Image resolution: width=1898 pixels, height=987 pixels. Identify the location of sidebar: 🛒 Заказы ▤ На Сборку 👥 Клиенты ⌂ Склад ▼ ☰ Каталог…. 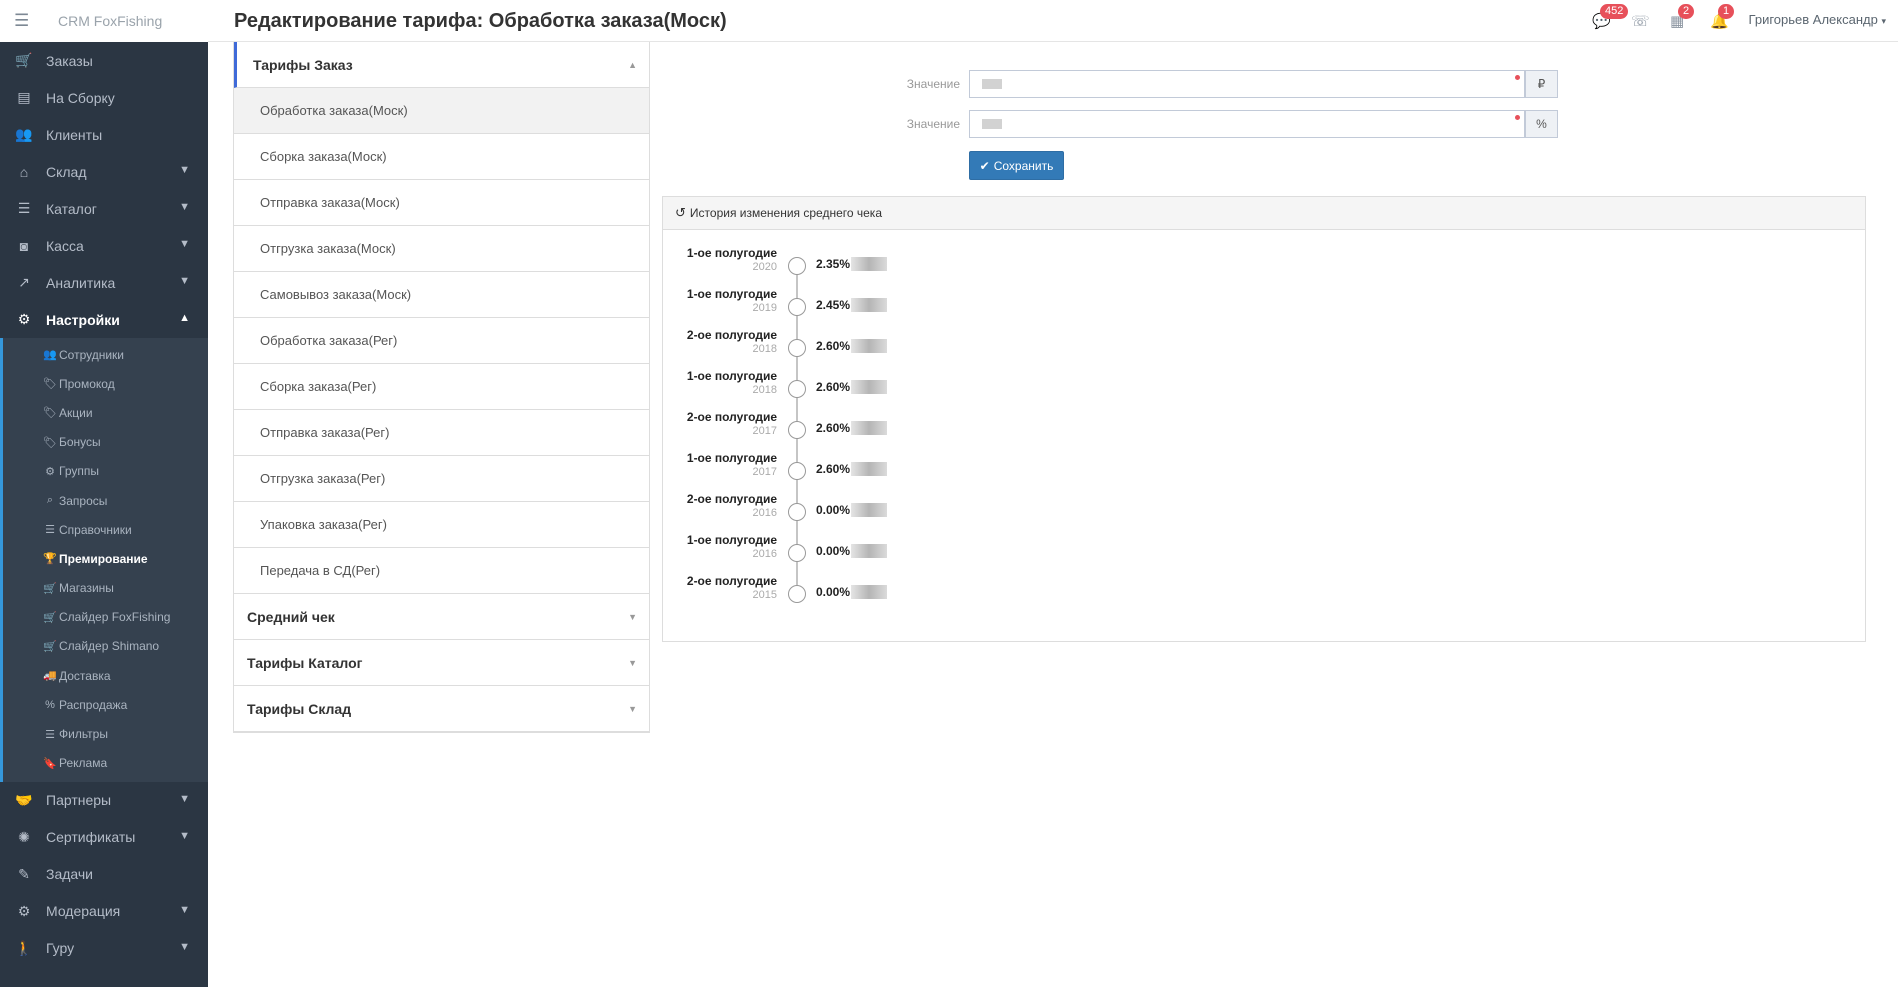
(104, 514).